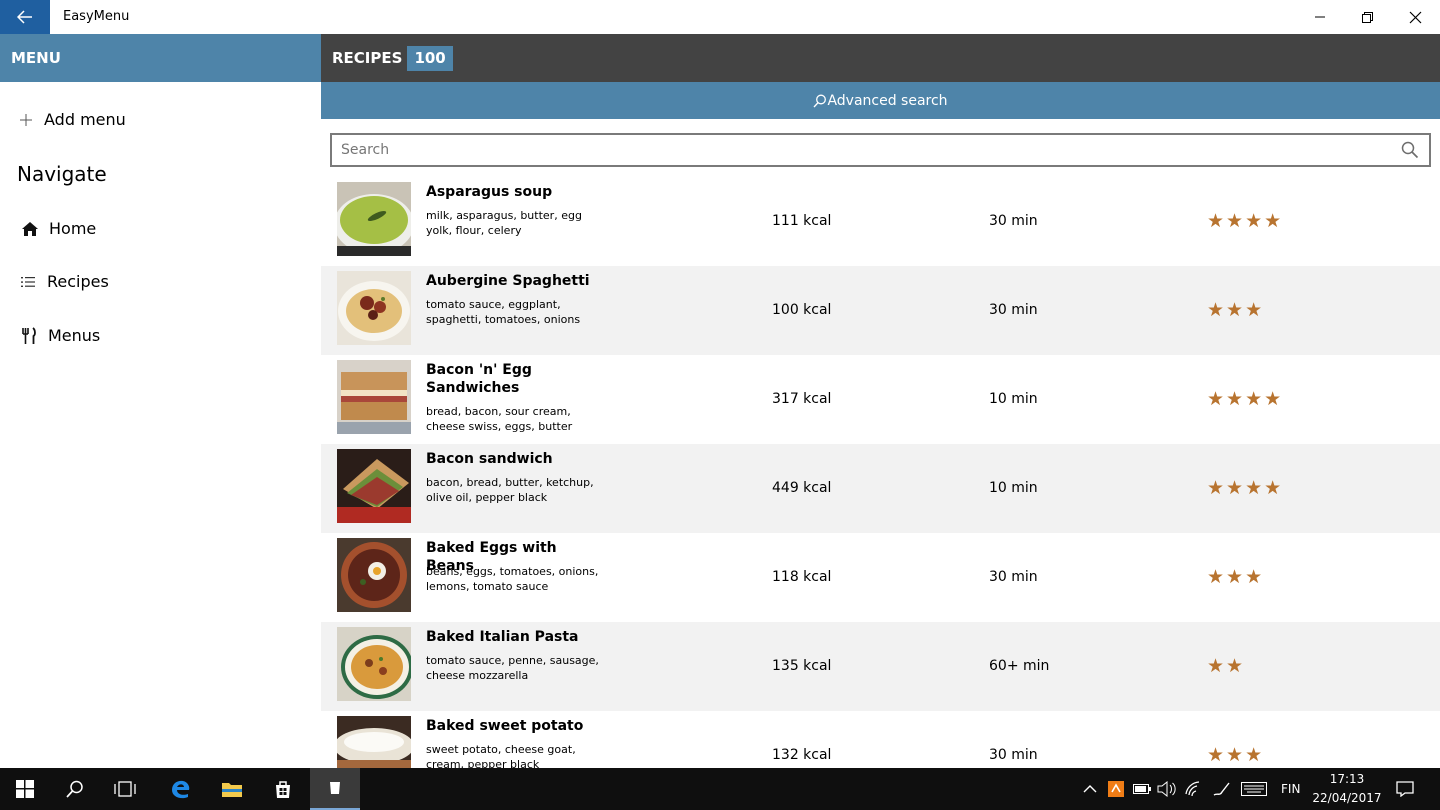 Image resolution: width=1440 pixels, height=810 pixels. What do you see at coordinates (160, 58) in the screenshot?
I see `menu-header: MENU` at bounding box center [160, 58].